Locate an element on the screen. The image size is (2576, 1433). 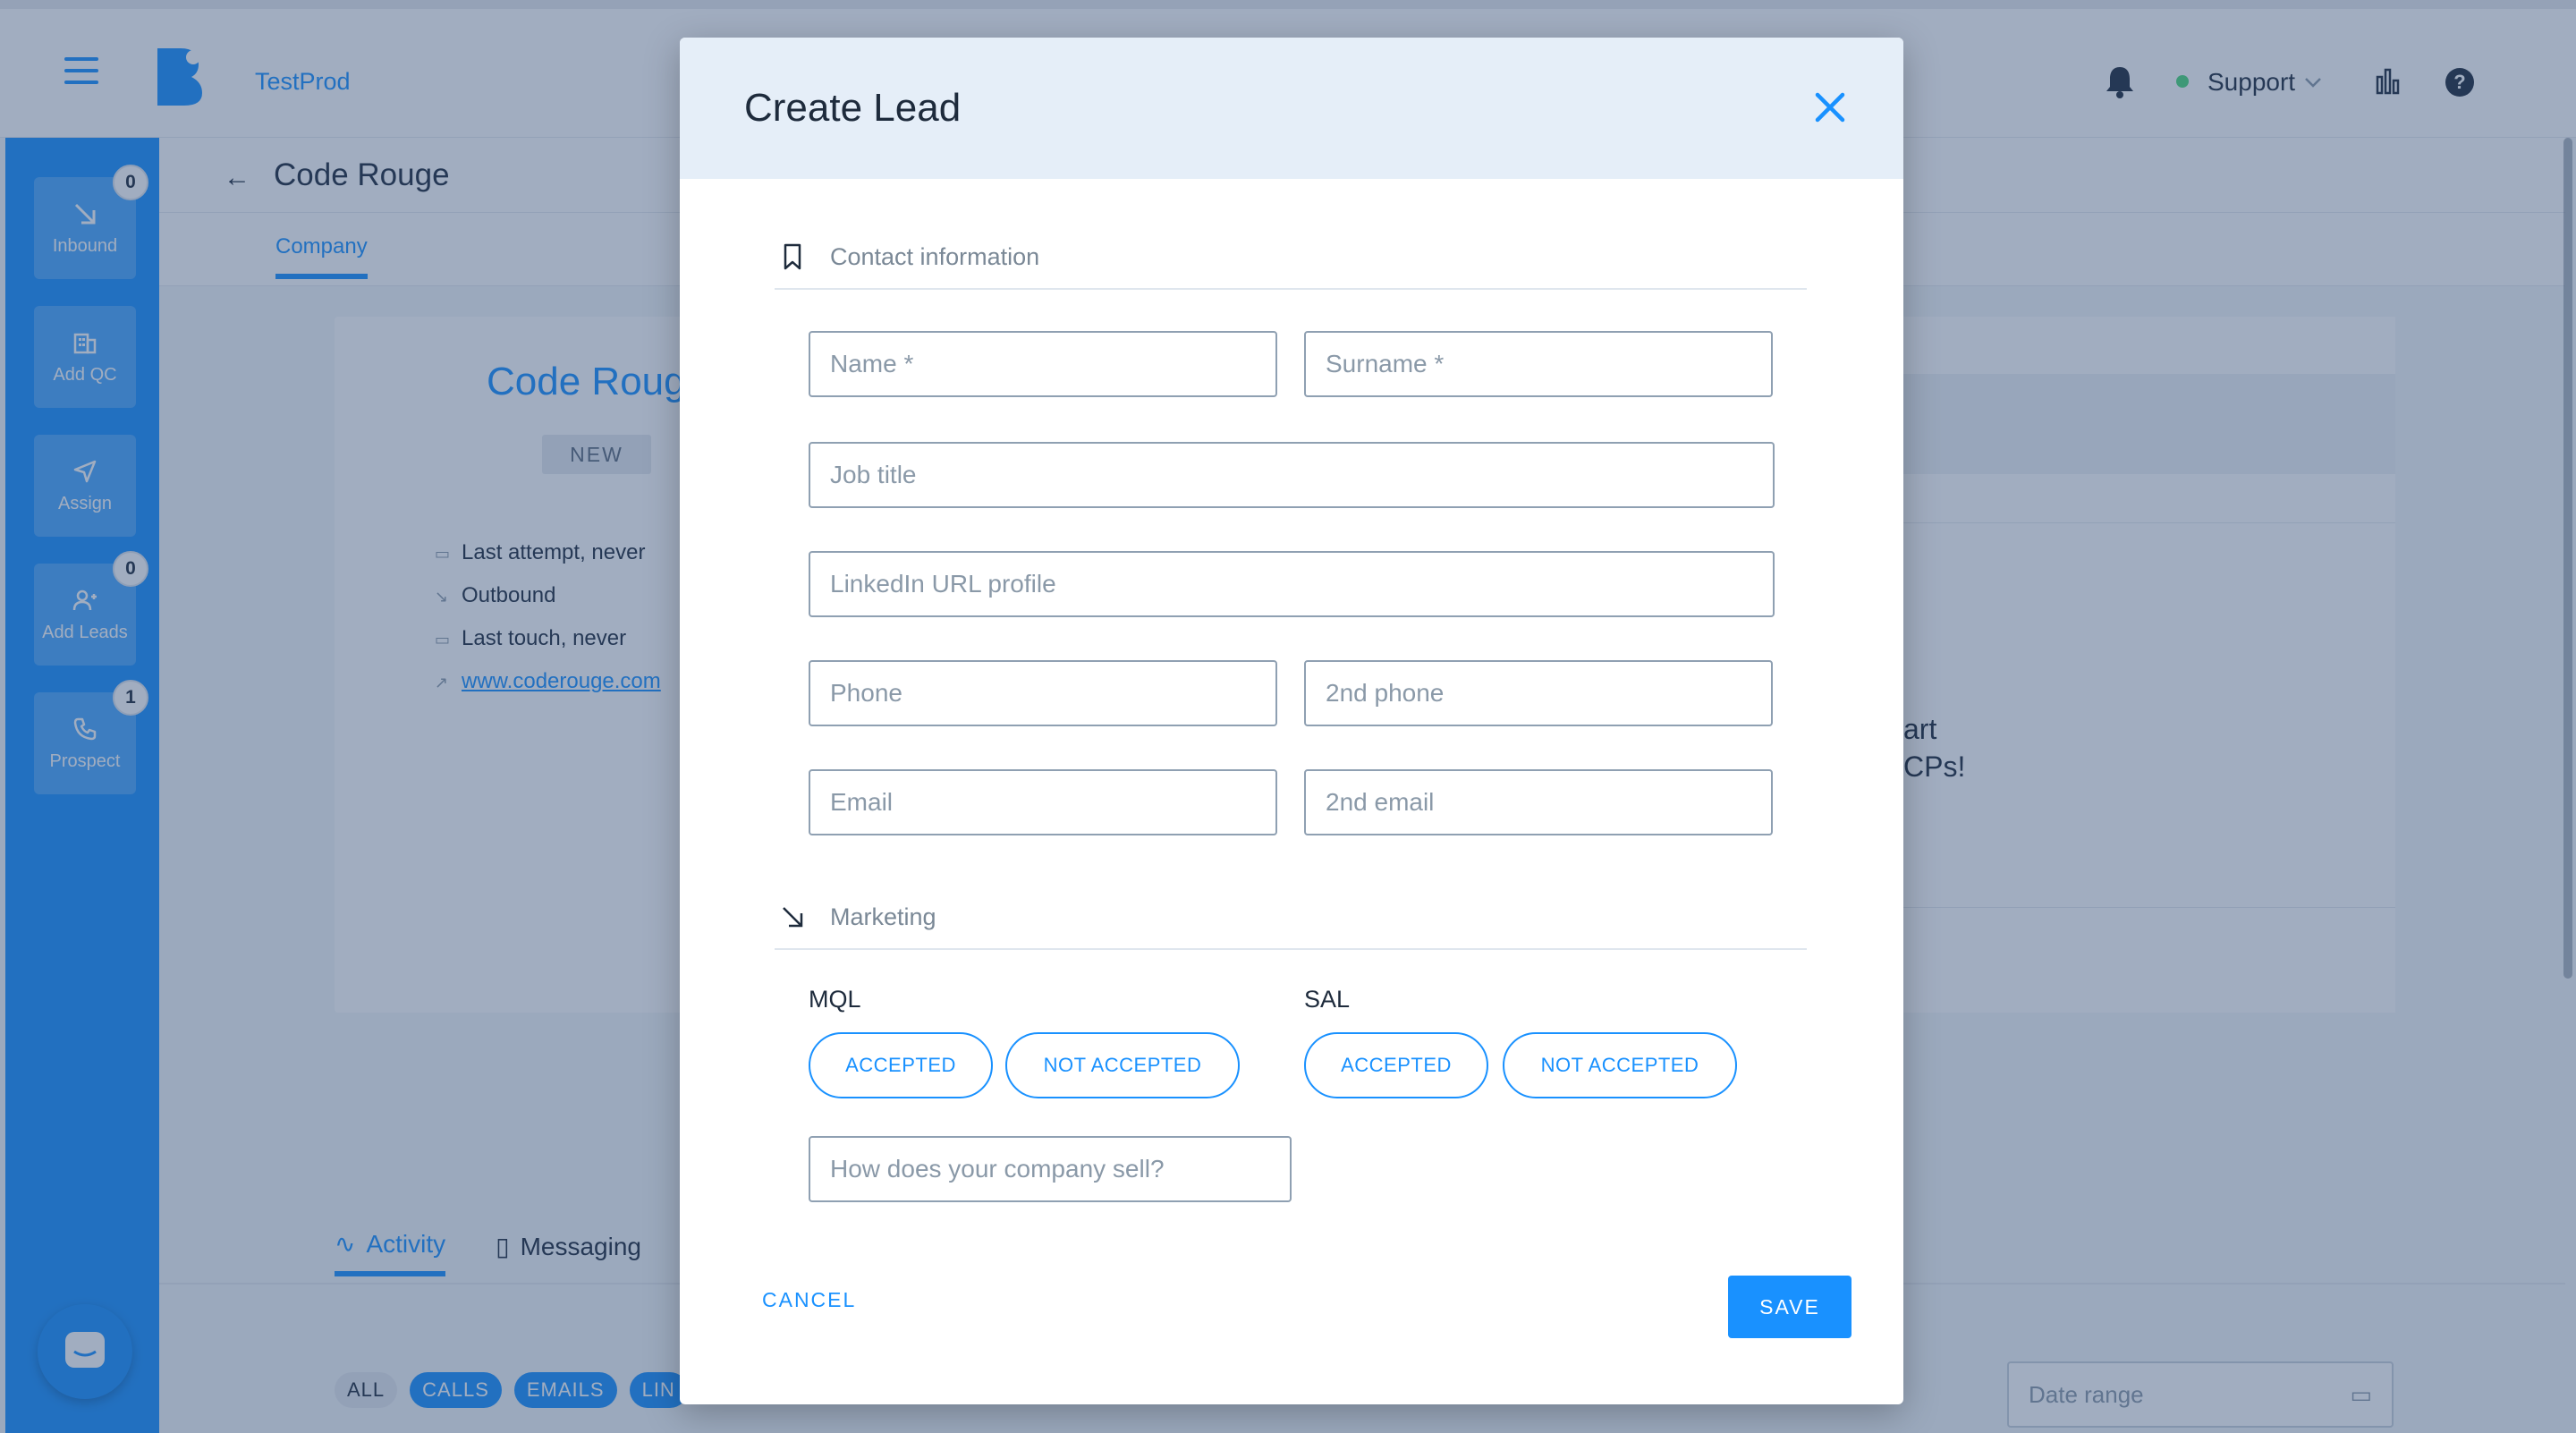
name-field is located at coordinates (1043, 364).